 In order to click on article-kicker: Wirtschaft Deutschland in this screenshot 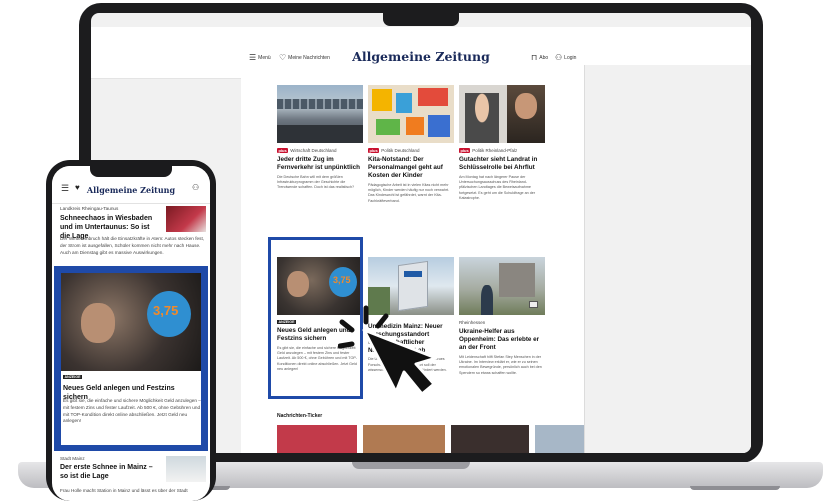, I will do `click(313, 150)`.